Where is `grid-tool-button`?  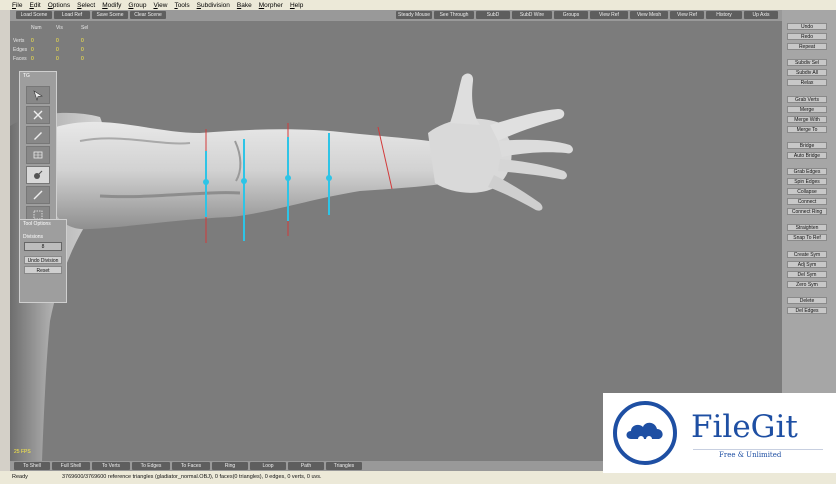 grid-tool-button is located at coordinates (38, 155).